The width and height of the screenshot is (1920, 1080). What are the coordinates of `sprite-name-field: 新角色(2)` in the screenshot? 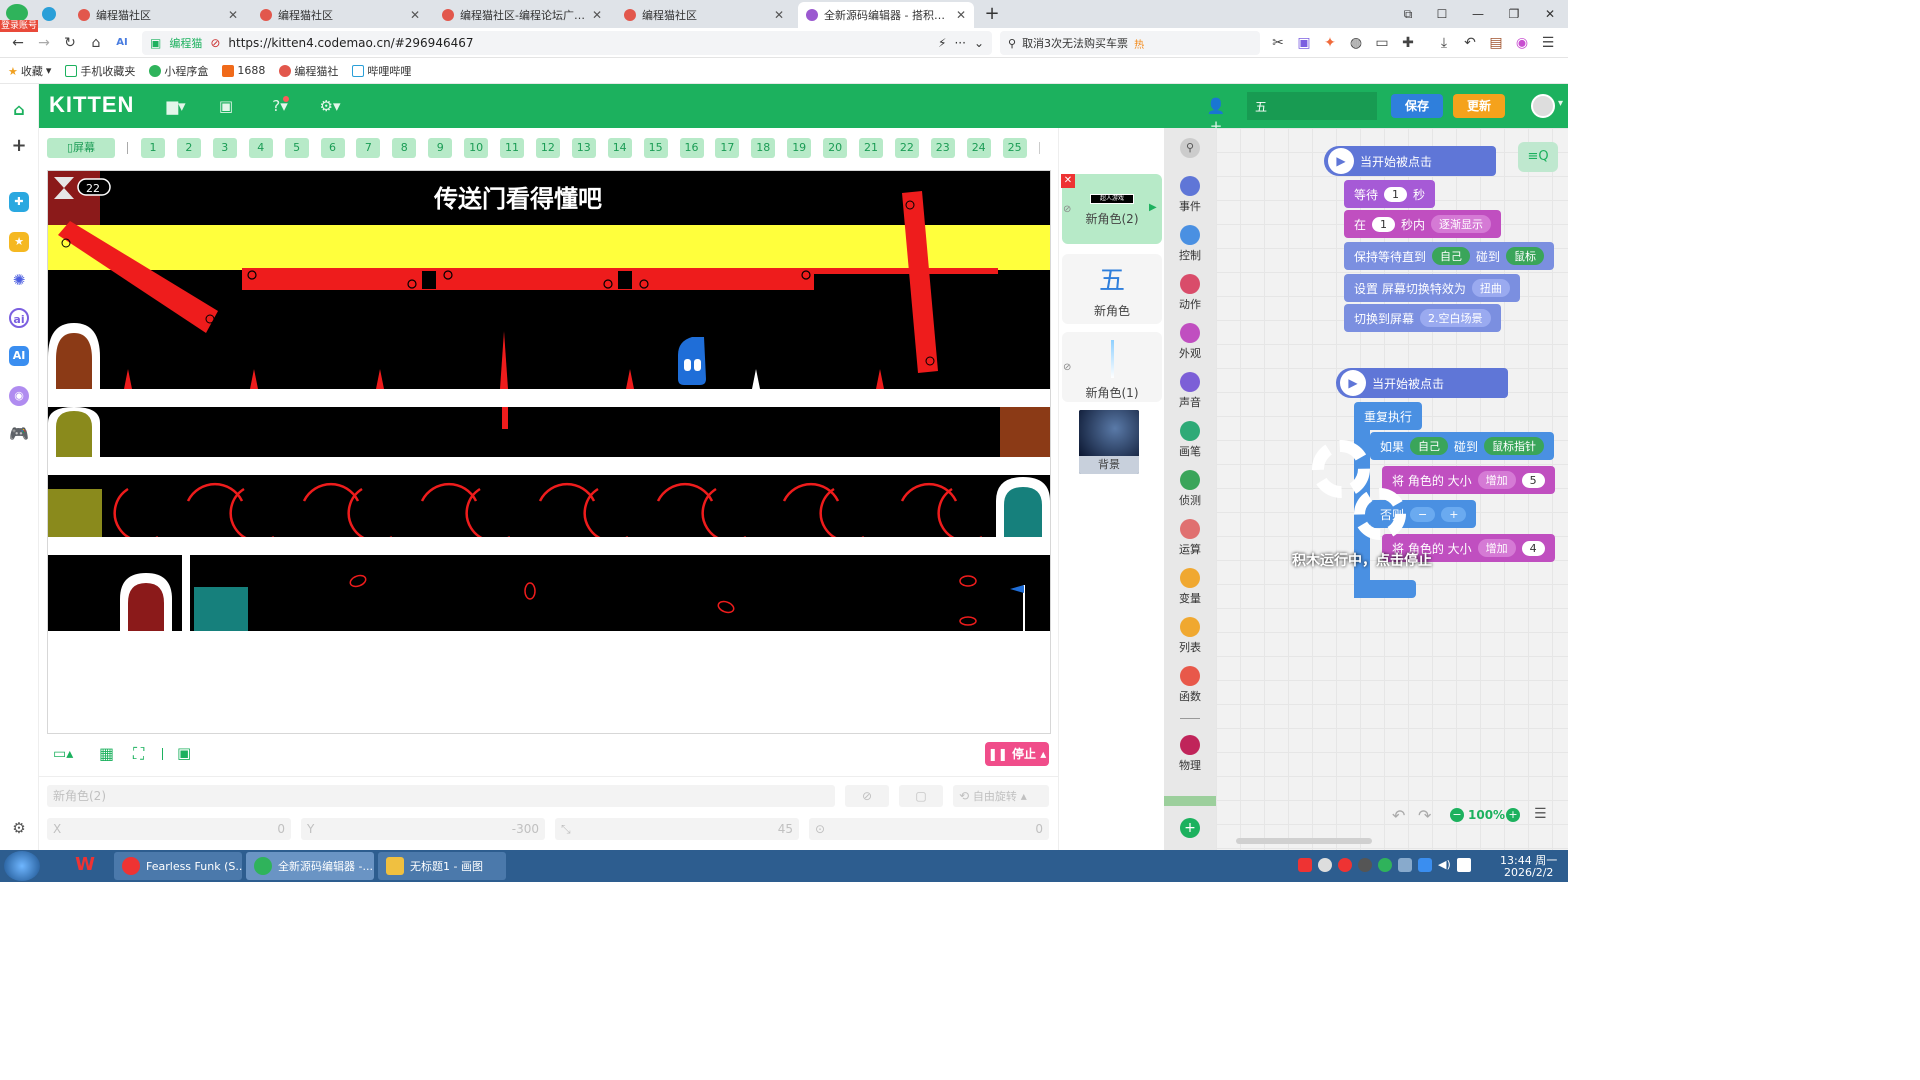 It's located at (441, 796).